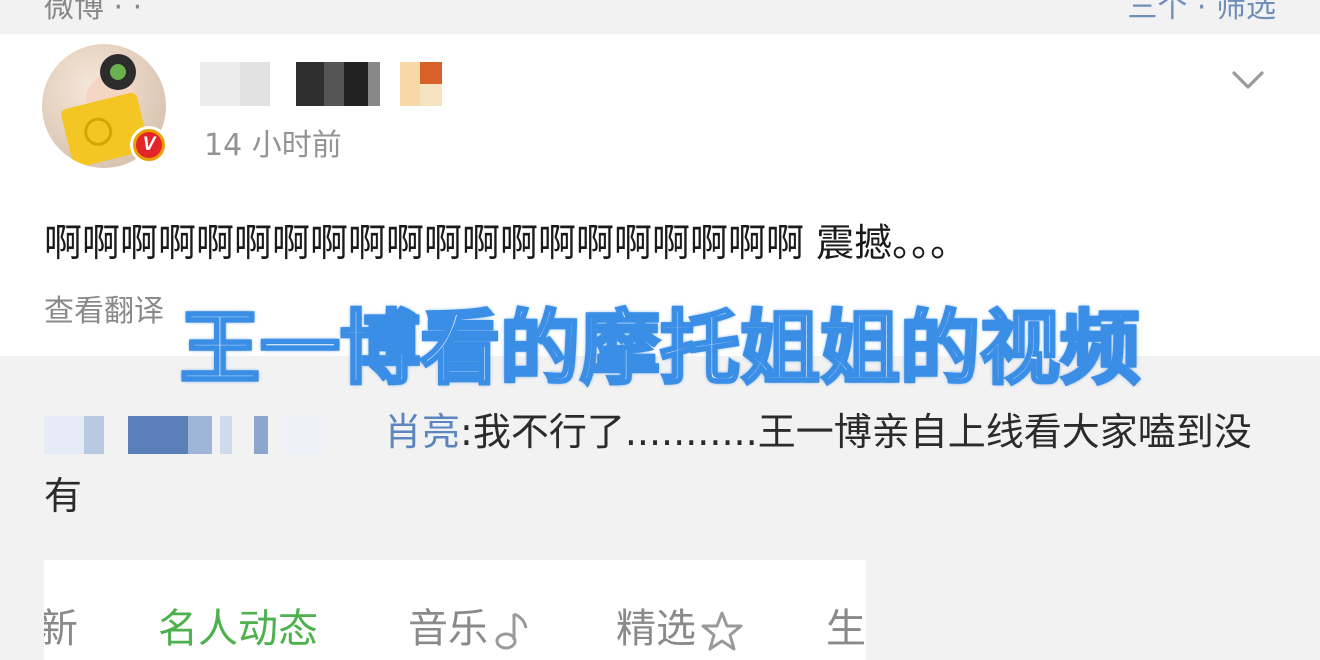 This screenshot has height=660, width=1320. What do you see at coordinates (149, 145) in the screenshot?
I see `verified-badge-icon: V` at bounding box center [149, 145].